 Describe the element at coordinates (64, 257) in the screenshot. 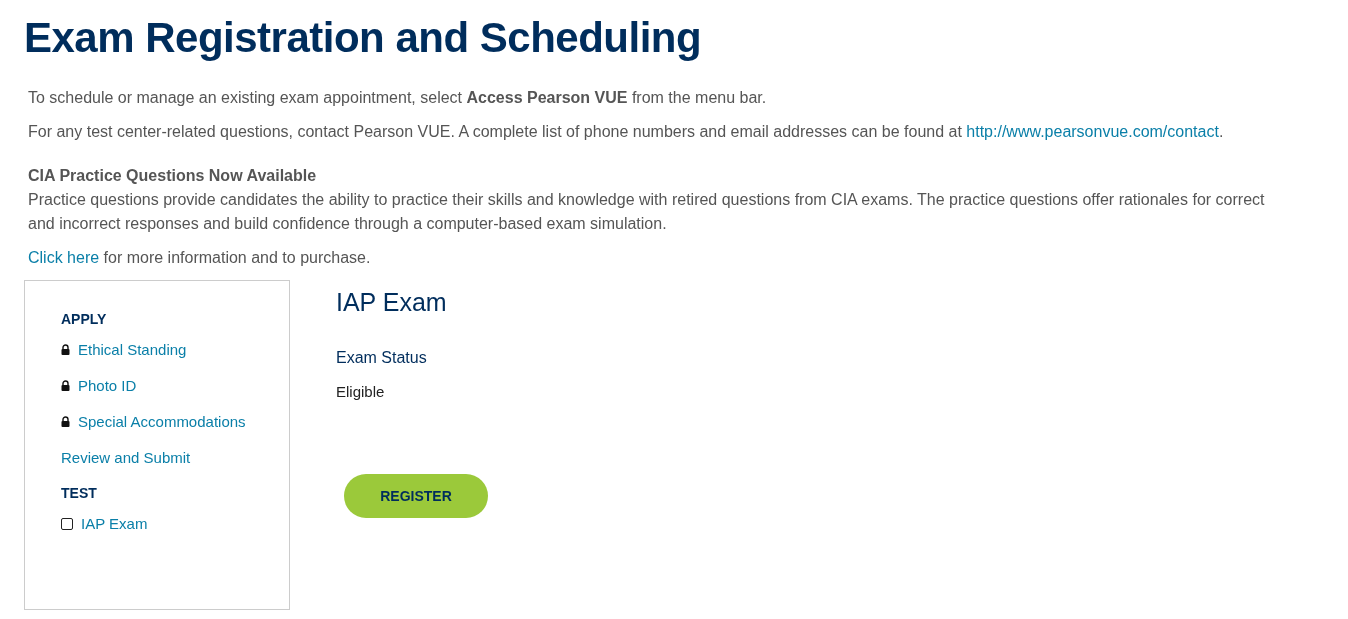

I see `click-here-link: Click here` at that location.